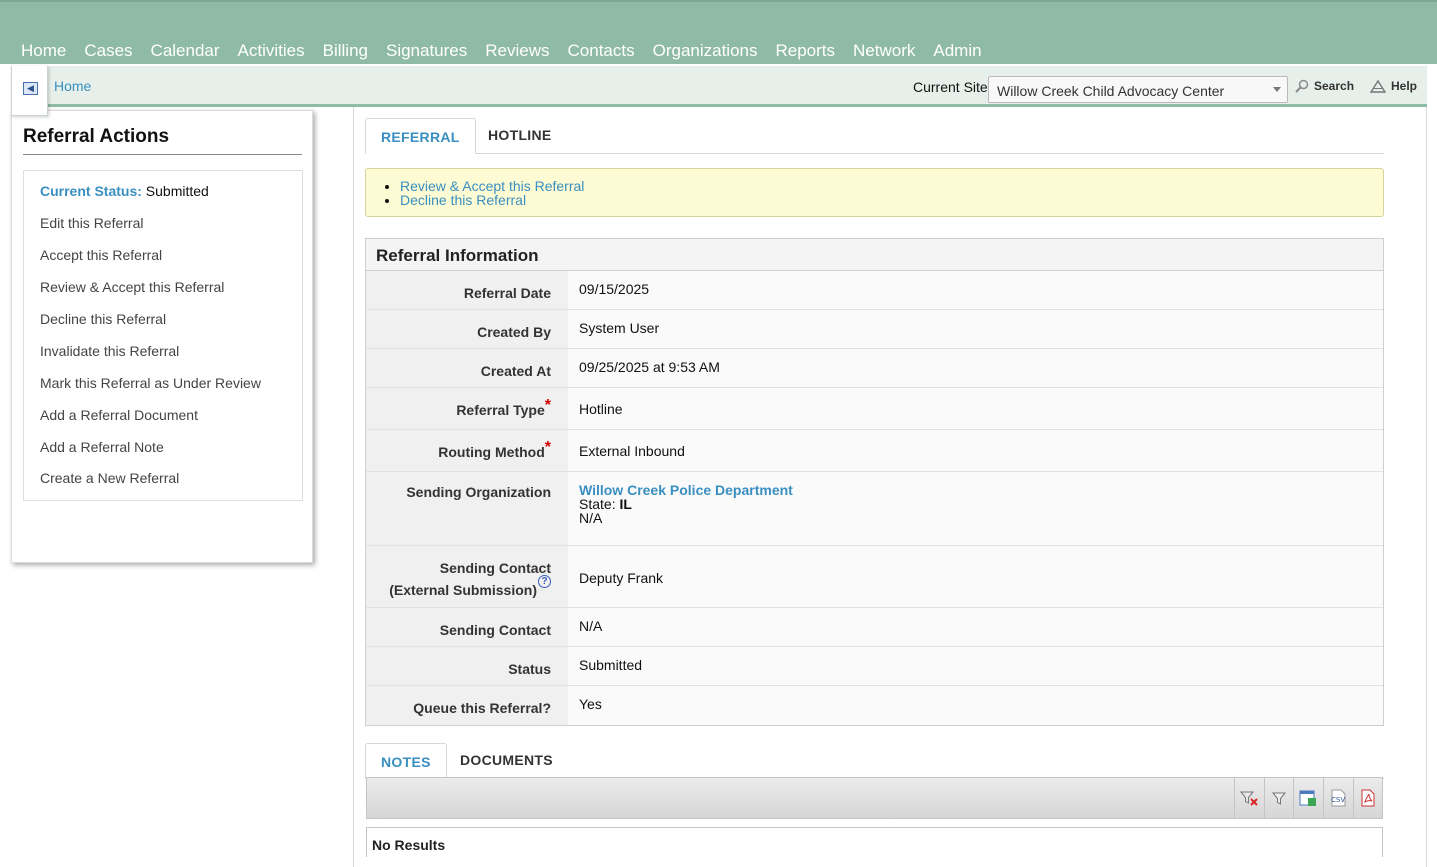  I want to click on sending-organization-state: State: IL, so click(975, 504).